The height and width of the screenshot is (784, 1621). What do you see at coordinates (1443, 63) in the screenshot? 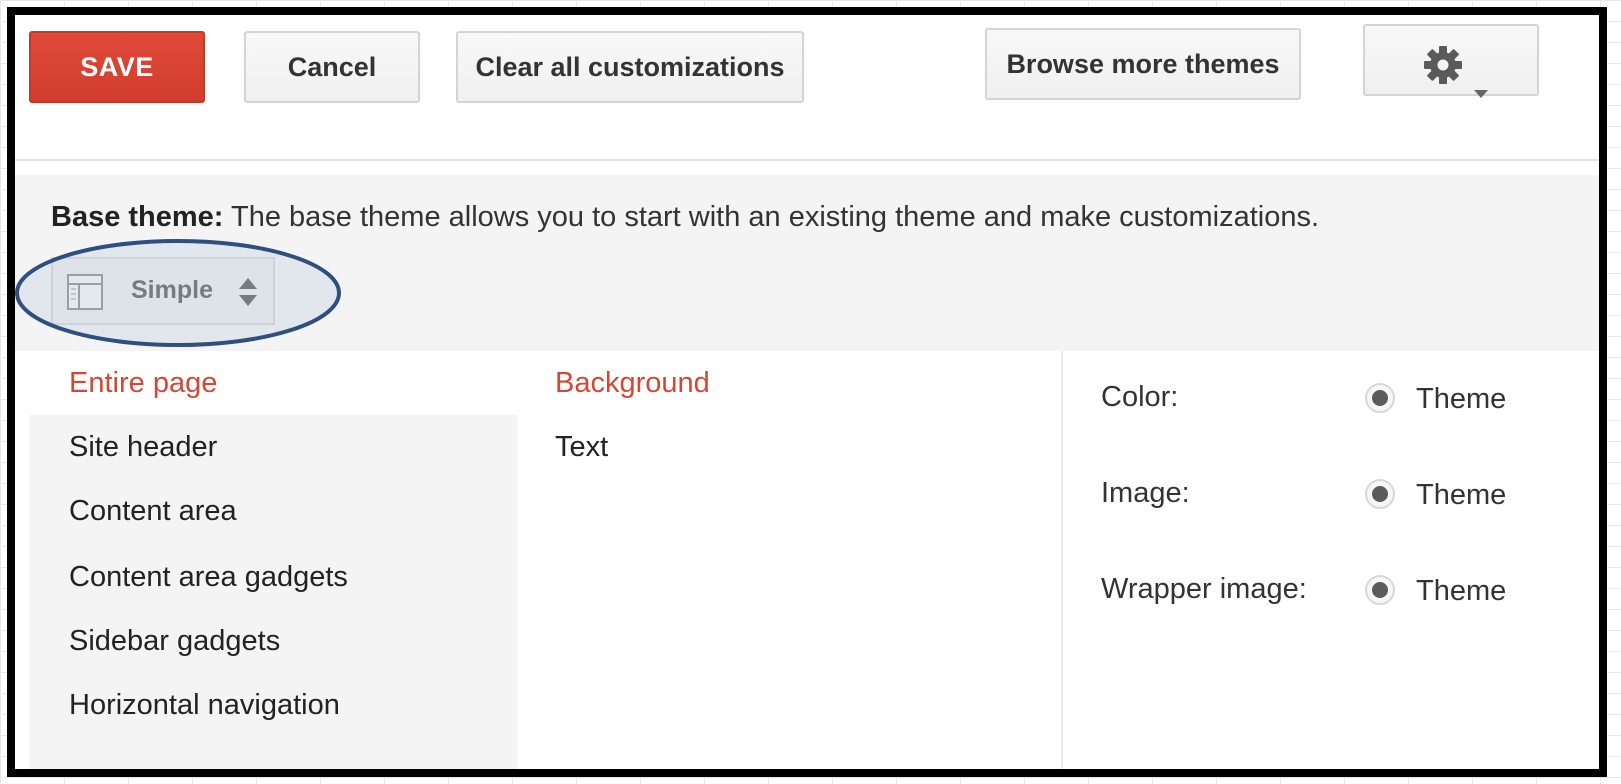
I see `gear-icon` at bounding box center [1443, 63].